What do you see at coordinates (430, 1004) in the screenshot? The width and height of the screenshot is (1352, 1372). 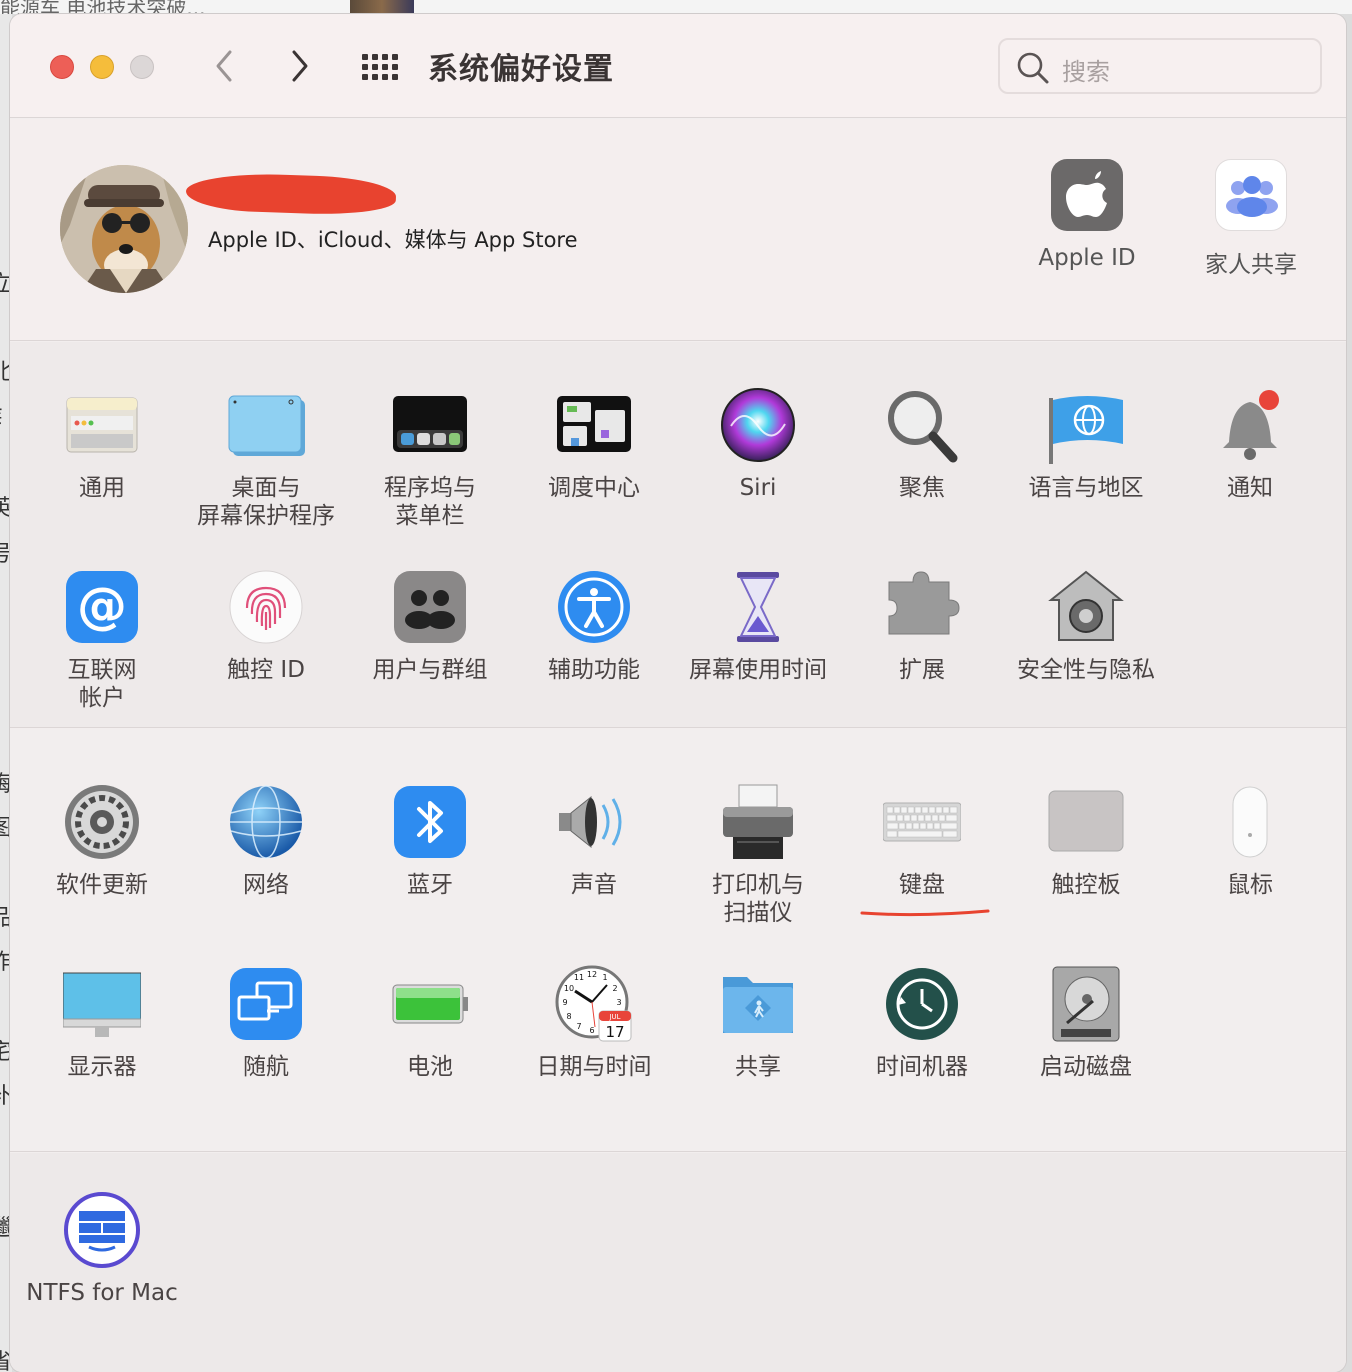 I see `battery-icon` at bounding box center [430, 1004].